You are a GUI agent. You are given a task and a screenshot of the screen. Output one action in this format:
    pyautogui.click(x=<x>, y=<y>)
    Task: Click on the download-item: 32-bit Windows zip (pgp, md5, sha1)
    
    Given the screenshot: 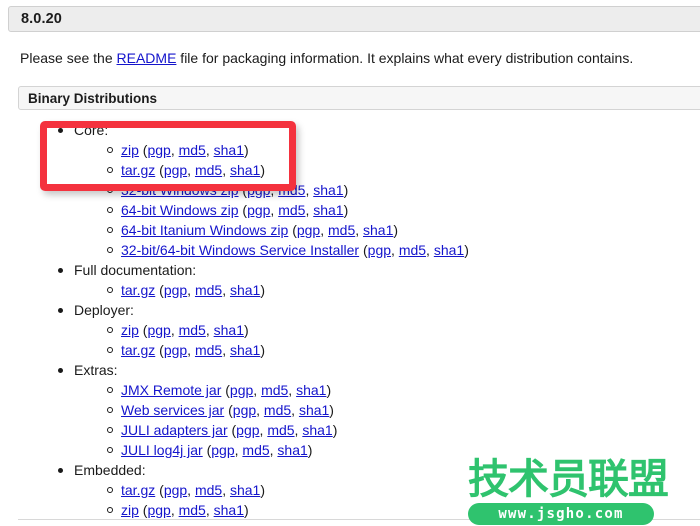 What is the action you would take?
    pyautogui.click(x=350, y=190)
    